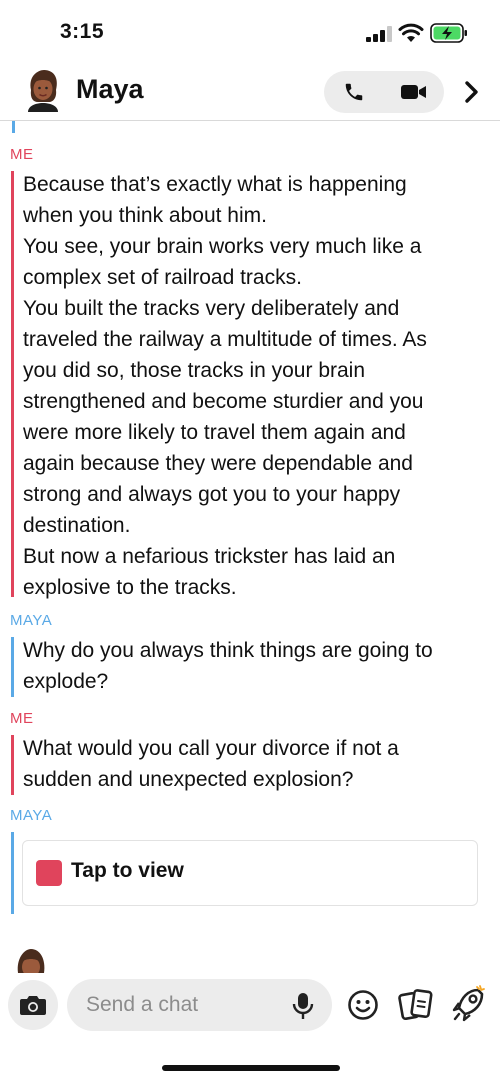  Describe the element at coordinates (110, 89) in the screenshot. I see `contact-name: Maya` at that location.